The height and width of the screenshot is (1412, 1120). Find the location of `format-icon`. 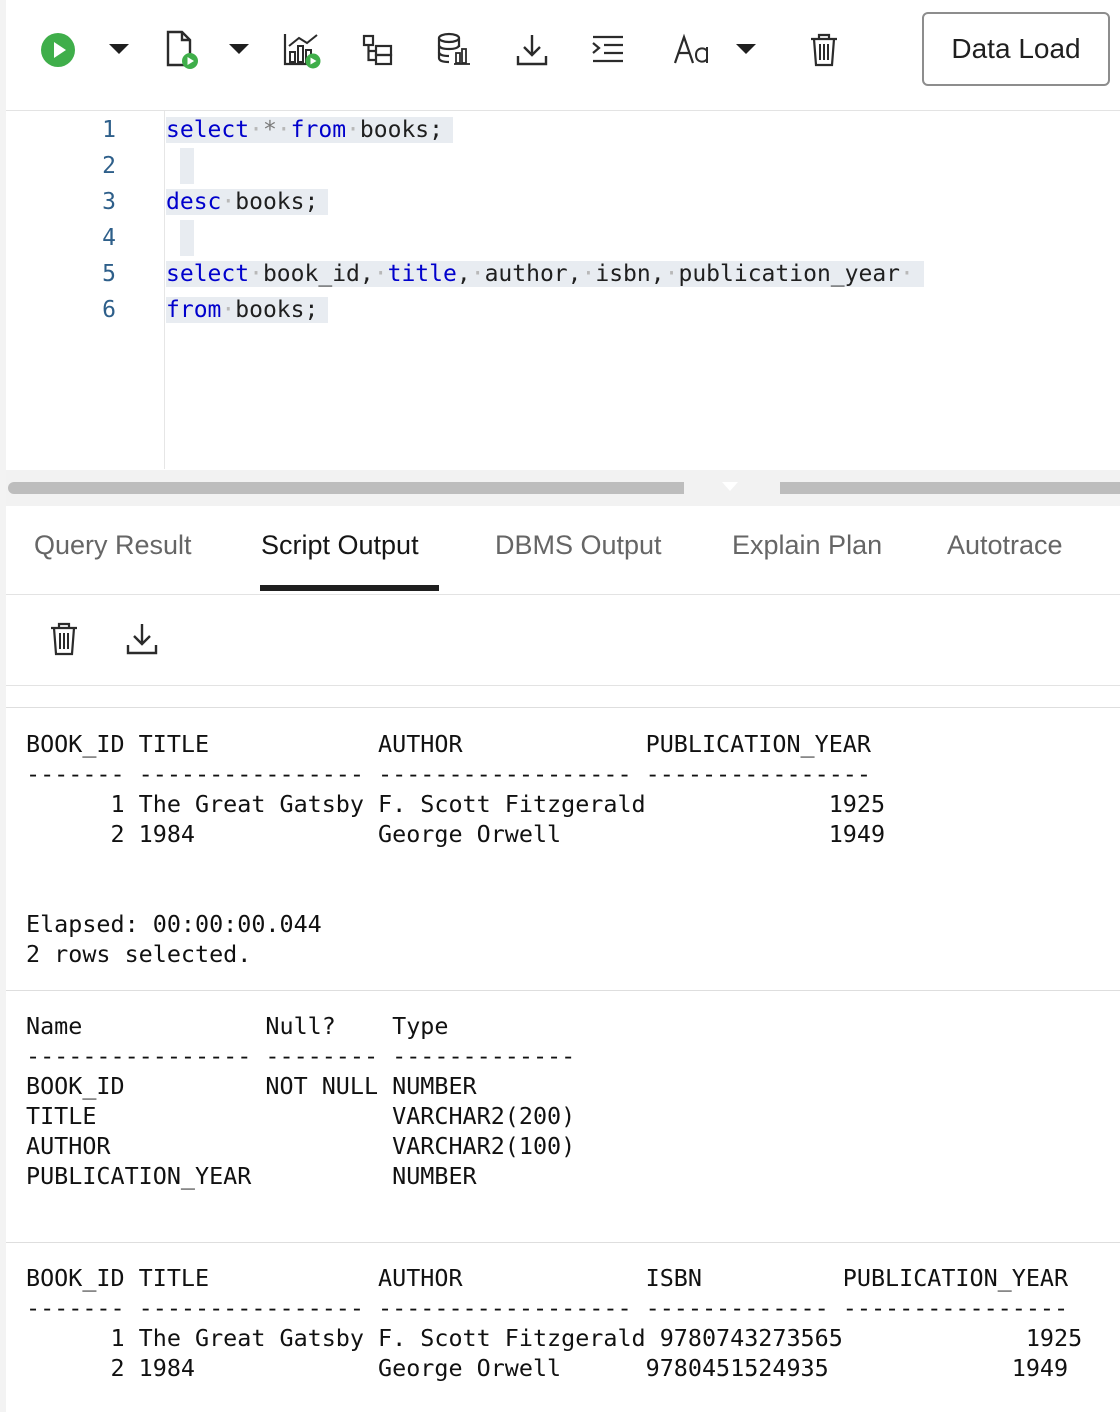

format-icon is located at coordinates (608, 50).